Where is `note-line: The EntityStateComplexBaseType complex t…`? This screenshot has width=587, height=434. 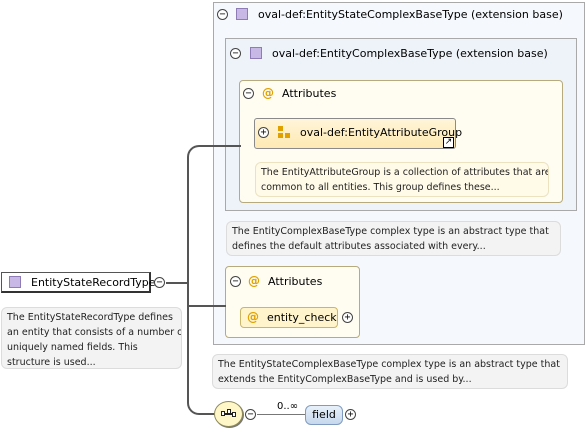 note-line: The EntityStateComplexBaseType complex t… is located at coordinates (389, 364).